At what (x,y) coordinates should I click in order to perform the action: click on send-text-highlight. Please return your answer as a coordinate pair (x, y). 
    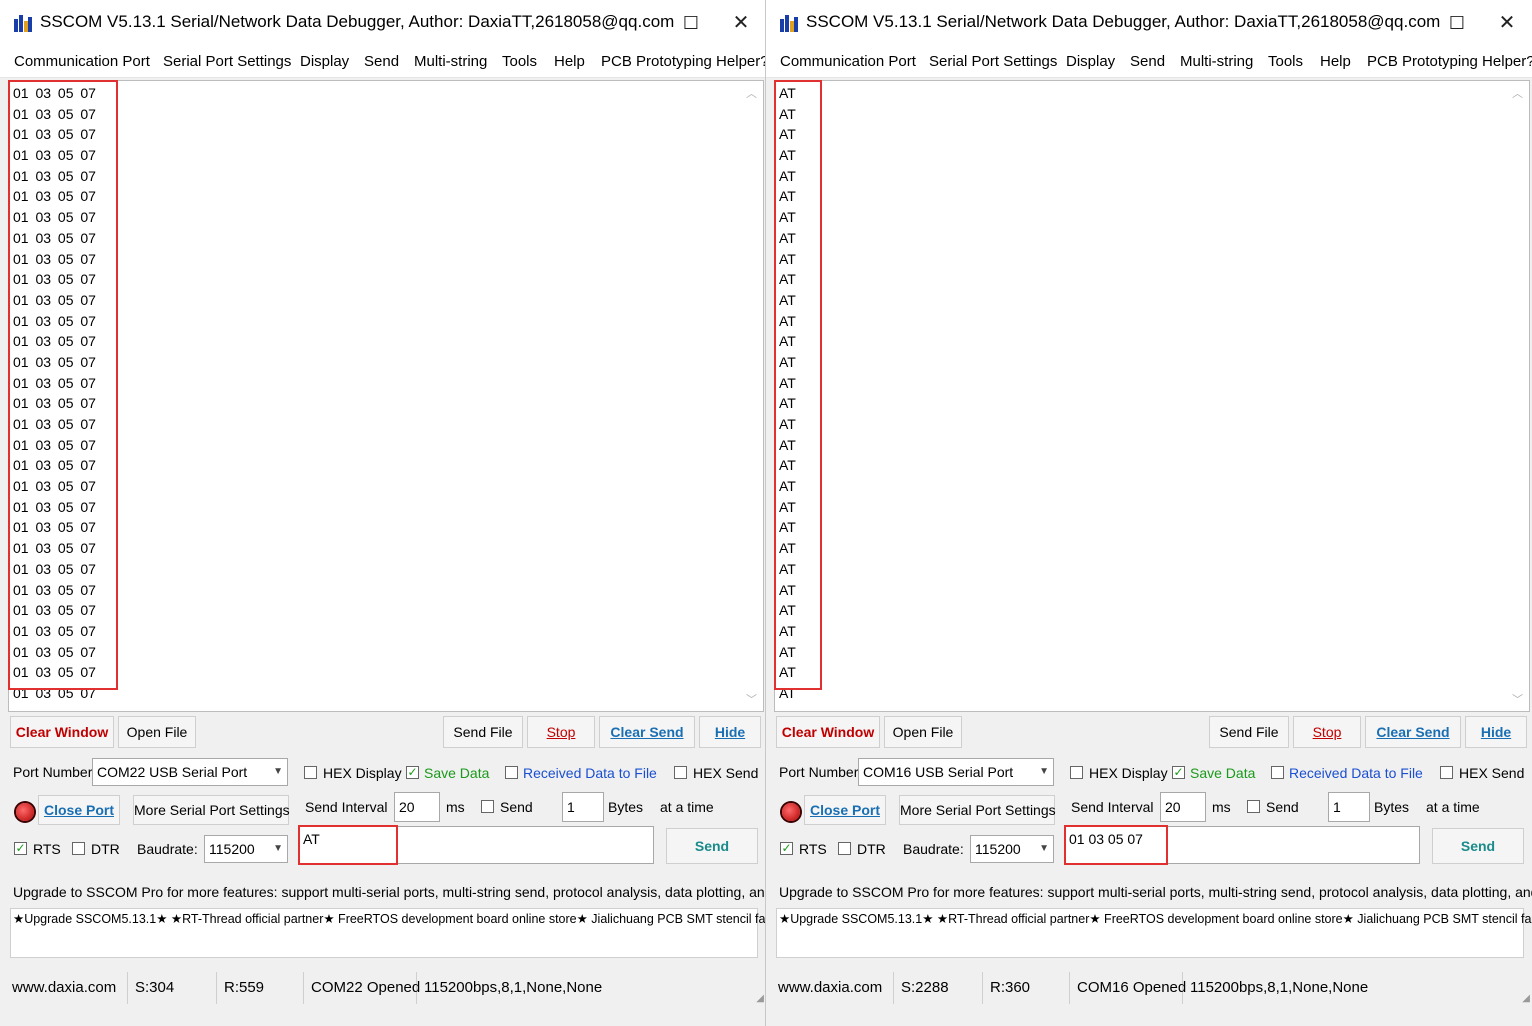
    Looking at the image, I should click on (348, 845).